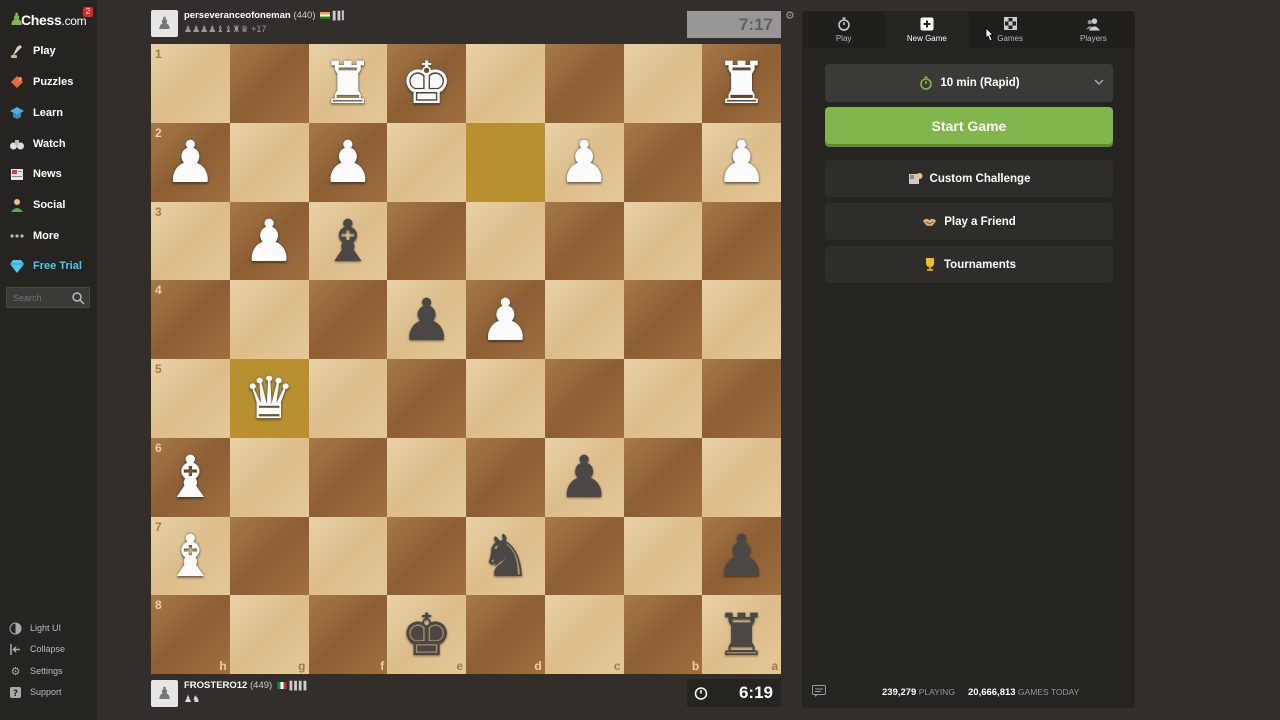 The image size is (1280, 720). Describe the element at coordinates (269, 477) in the screenshot. I see `square-g6` at that location.